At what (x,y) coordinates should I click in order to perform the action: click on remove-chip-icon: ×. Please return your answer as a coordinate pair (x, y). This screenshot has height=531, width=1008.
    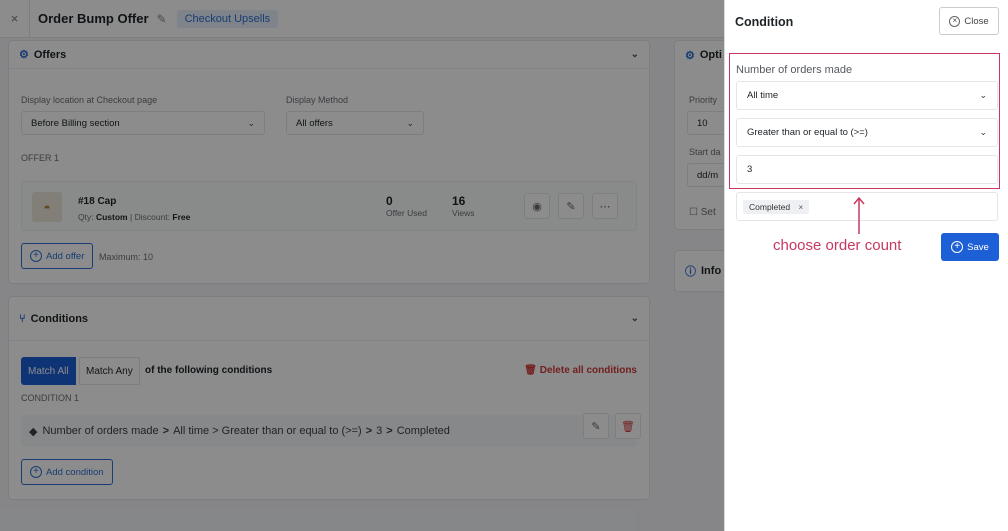
    Looking at the image, I should click on (800, 207).